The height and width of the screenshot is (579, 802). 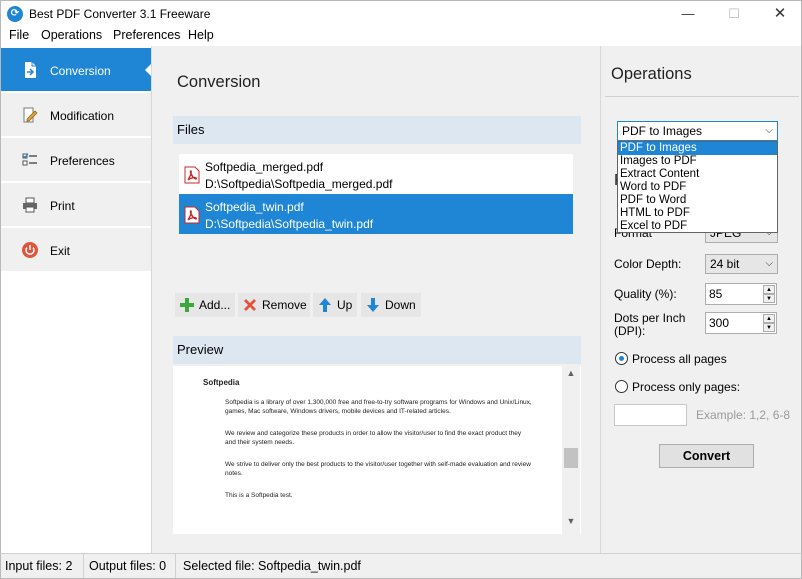 I want to click on menu-help: Help, so click(x=201, y=35).